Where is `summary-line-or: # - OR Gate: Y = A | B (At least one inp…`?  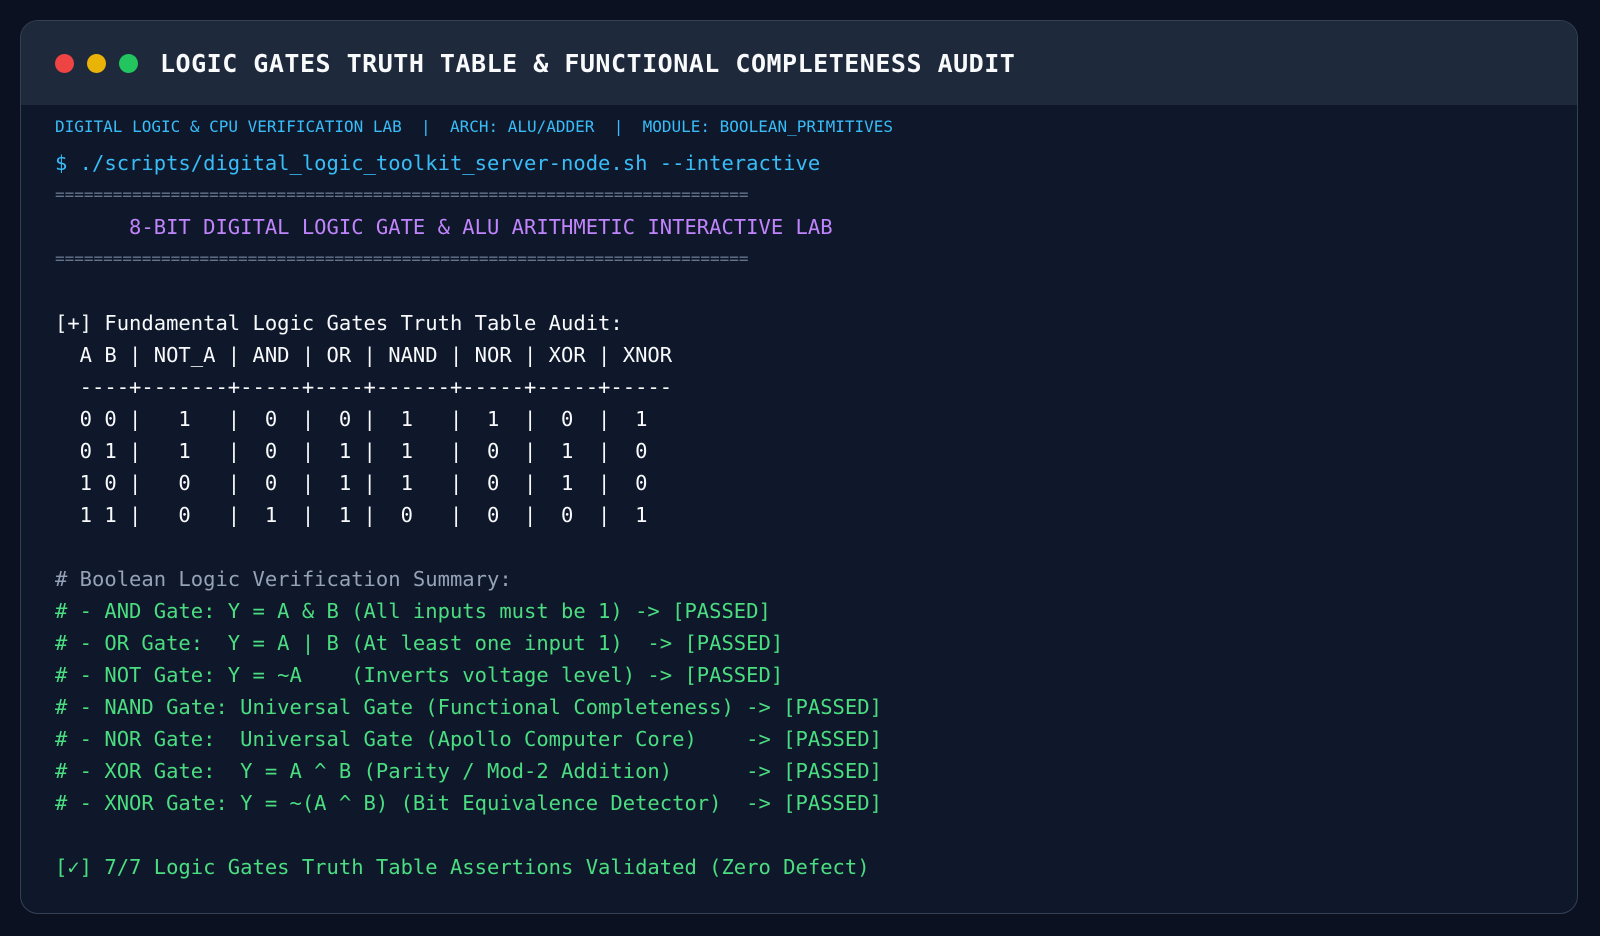
summary-line-or: # - OR Gate: Y = A | B (At least one inp… is located at coordinates (419, 643).